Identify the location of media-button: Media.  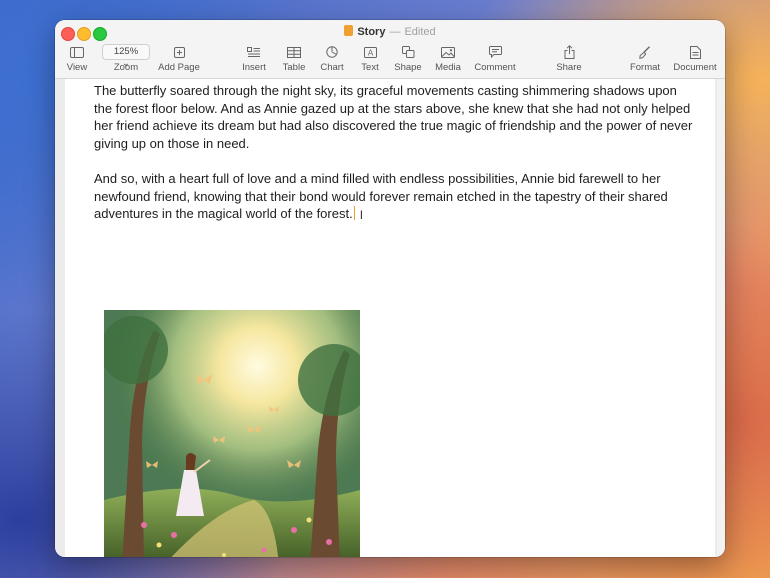
(448, 58).